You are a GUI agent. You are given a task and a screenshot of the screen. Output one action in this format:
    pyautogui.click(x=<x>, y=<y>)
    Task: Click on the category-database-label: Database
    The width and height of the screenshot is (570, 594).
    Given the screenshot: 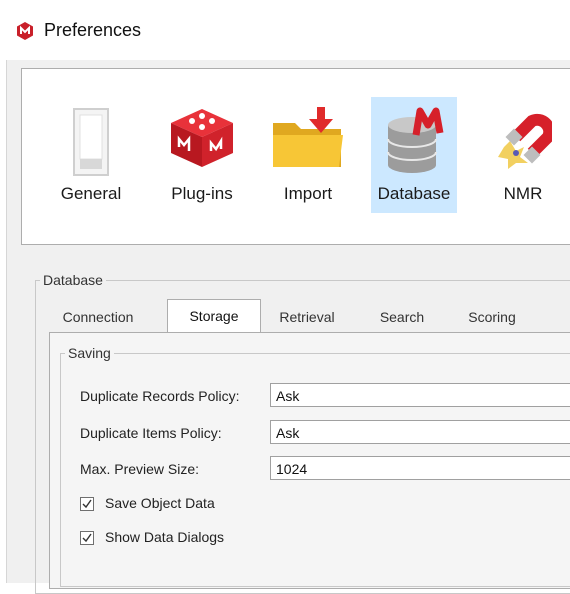 What is the action you would take?
    pyautogui.click(x=414, y=193)
    